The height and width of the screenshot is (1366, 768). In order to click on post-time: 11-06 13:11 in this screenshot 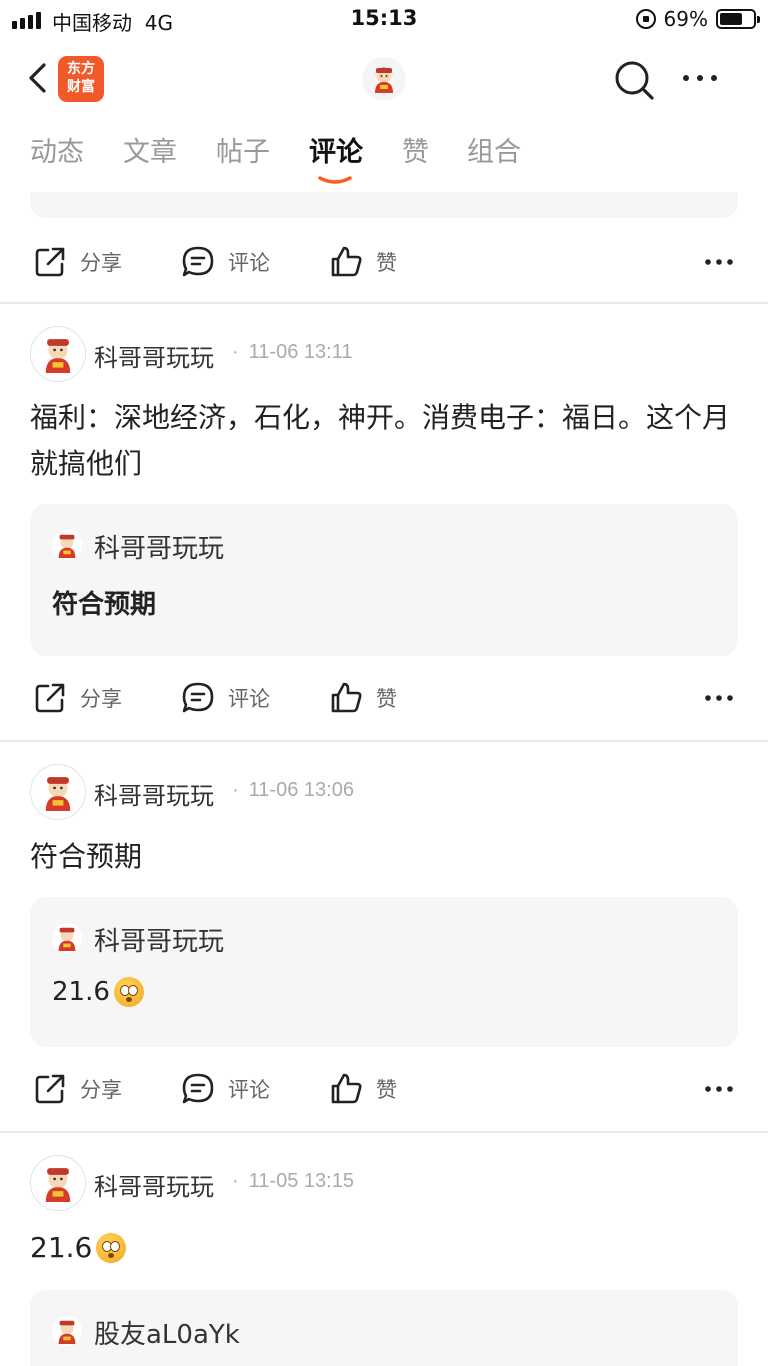, I will do `click(292, 352)`.